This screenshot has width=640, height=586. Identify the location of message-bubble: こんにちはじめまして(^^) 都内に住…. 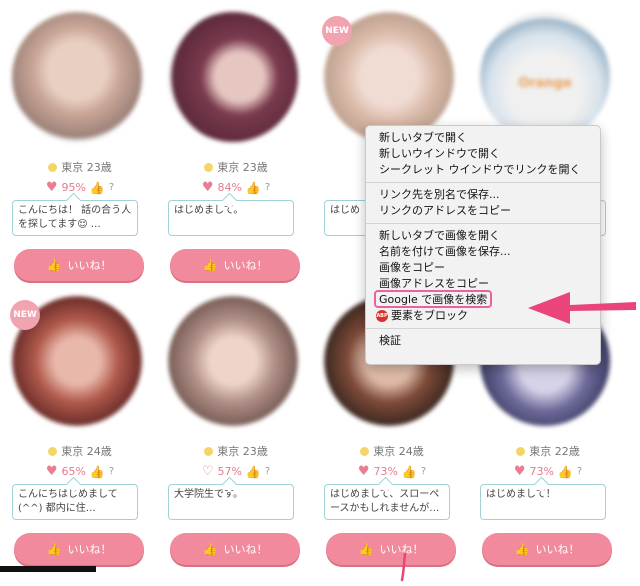
(75, 502).